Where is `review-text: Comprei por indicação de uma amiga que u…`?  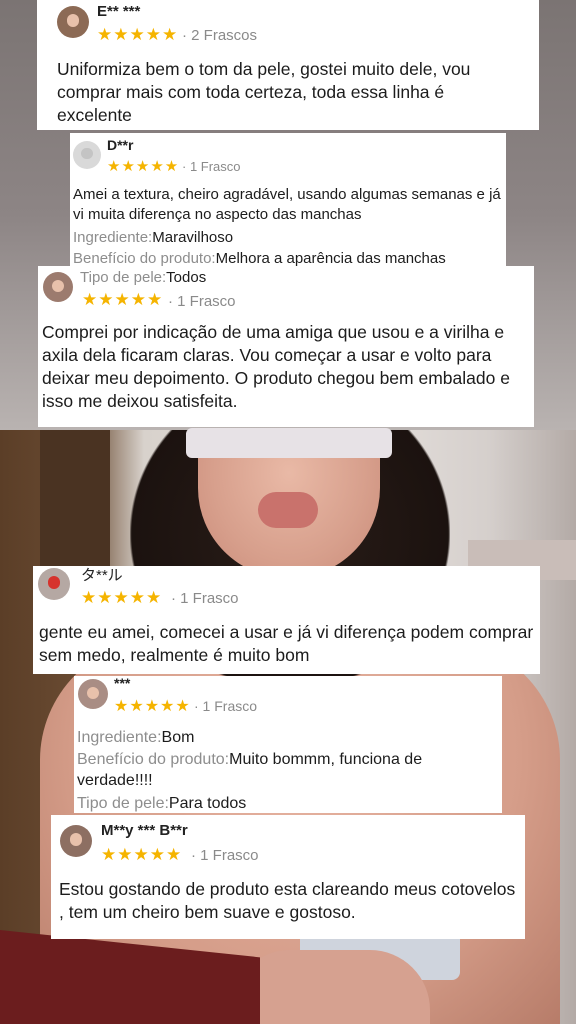 review-text: Comprei por indicação de uma amiga que u… is located at coordinates (276, 367).